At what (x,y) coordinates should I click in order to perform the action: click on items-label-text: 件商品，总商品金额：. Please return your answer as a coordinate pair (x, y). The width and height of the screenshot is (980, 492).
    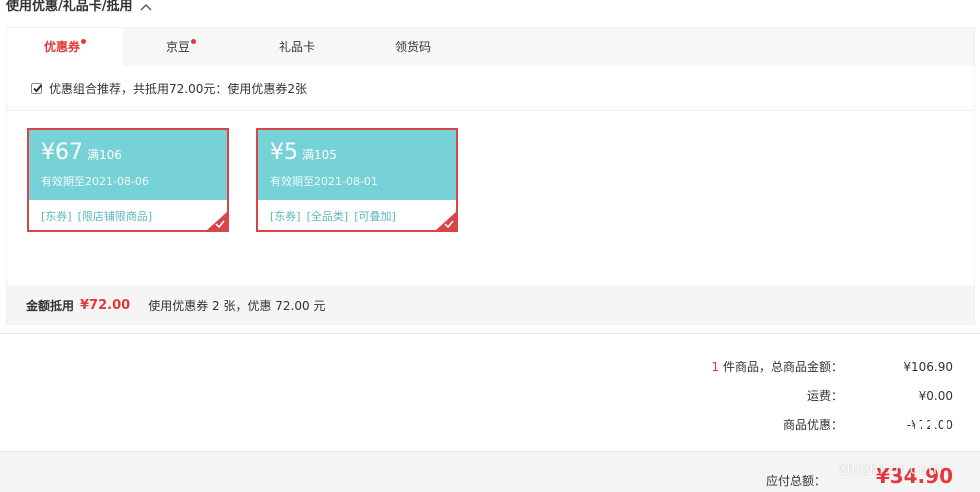
    Looking at the image, I should click on (781, 367).